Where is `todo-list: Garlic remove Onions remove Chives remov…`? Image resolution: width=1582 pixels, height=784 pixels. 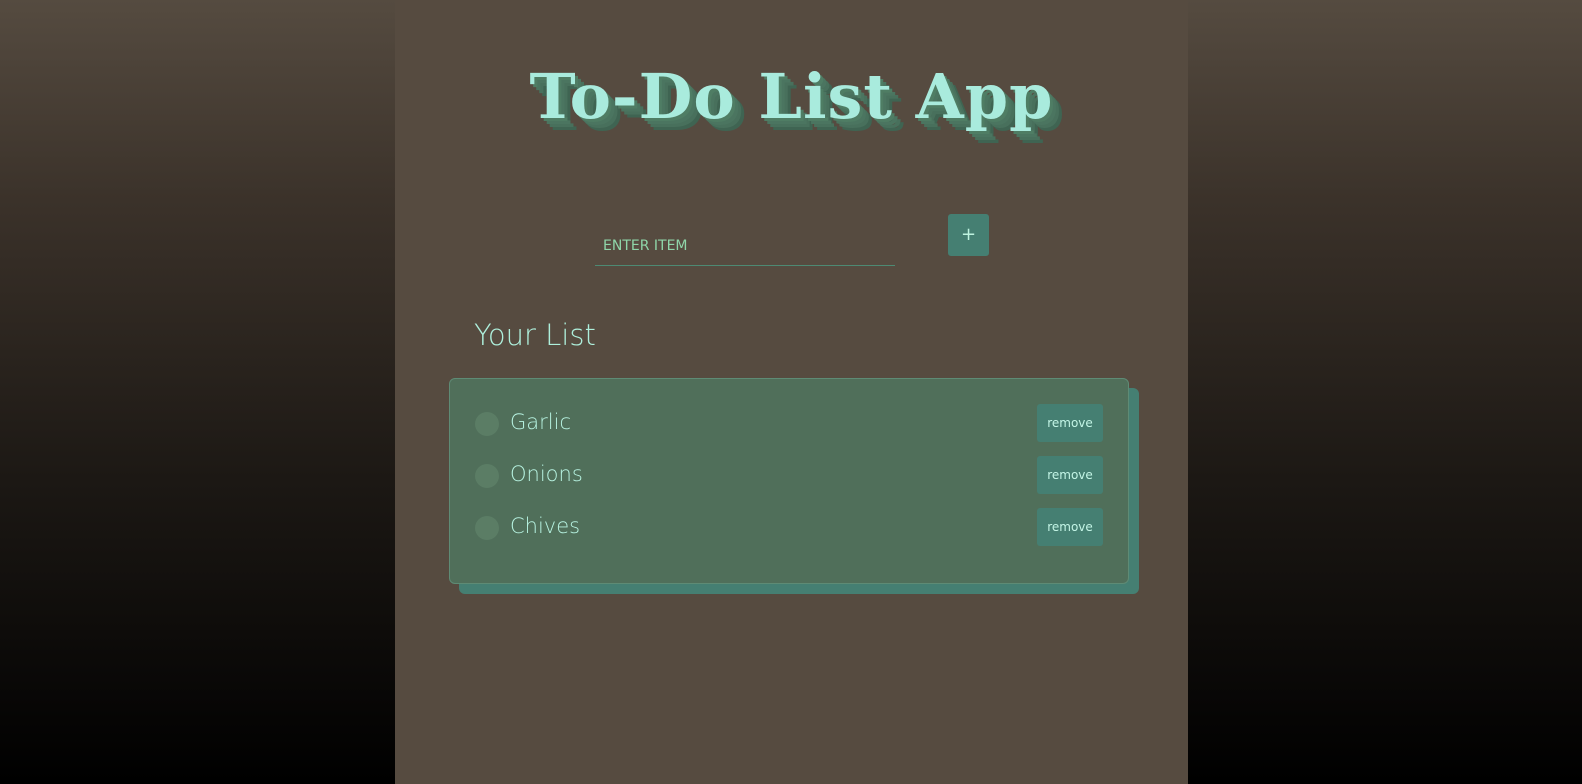
todo-list: Garlic remove Onions remove Chives remov… is located at coordinates (794, 487).